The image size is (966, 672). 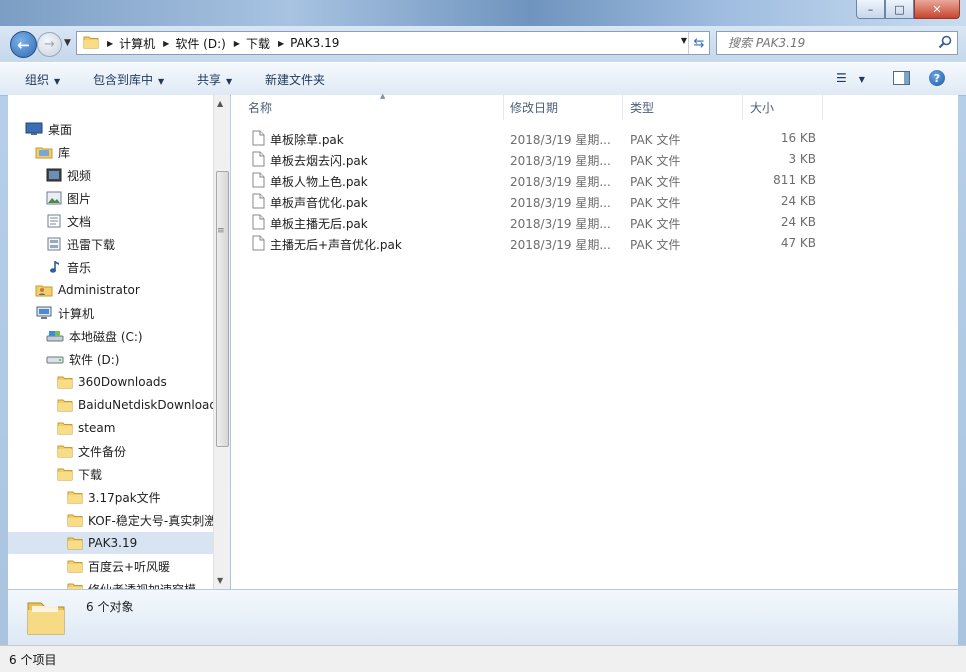 What do you see at coordinates (937, 78) in the screenshot?
I see `help-button: ?` at bounding box center [937, 78].